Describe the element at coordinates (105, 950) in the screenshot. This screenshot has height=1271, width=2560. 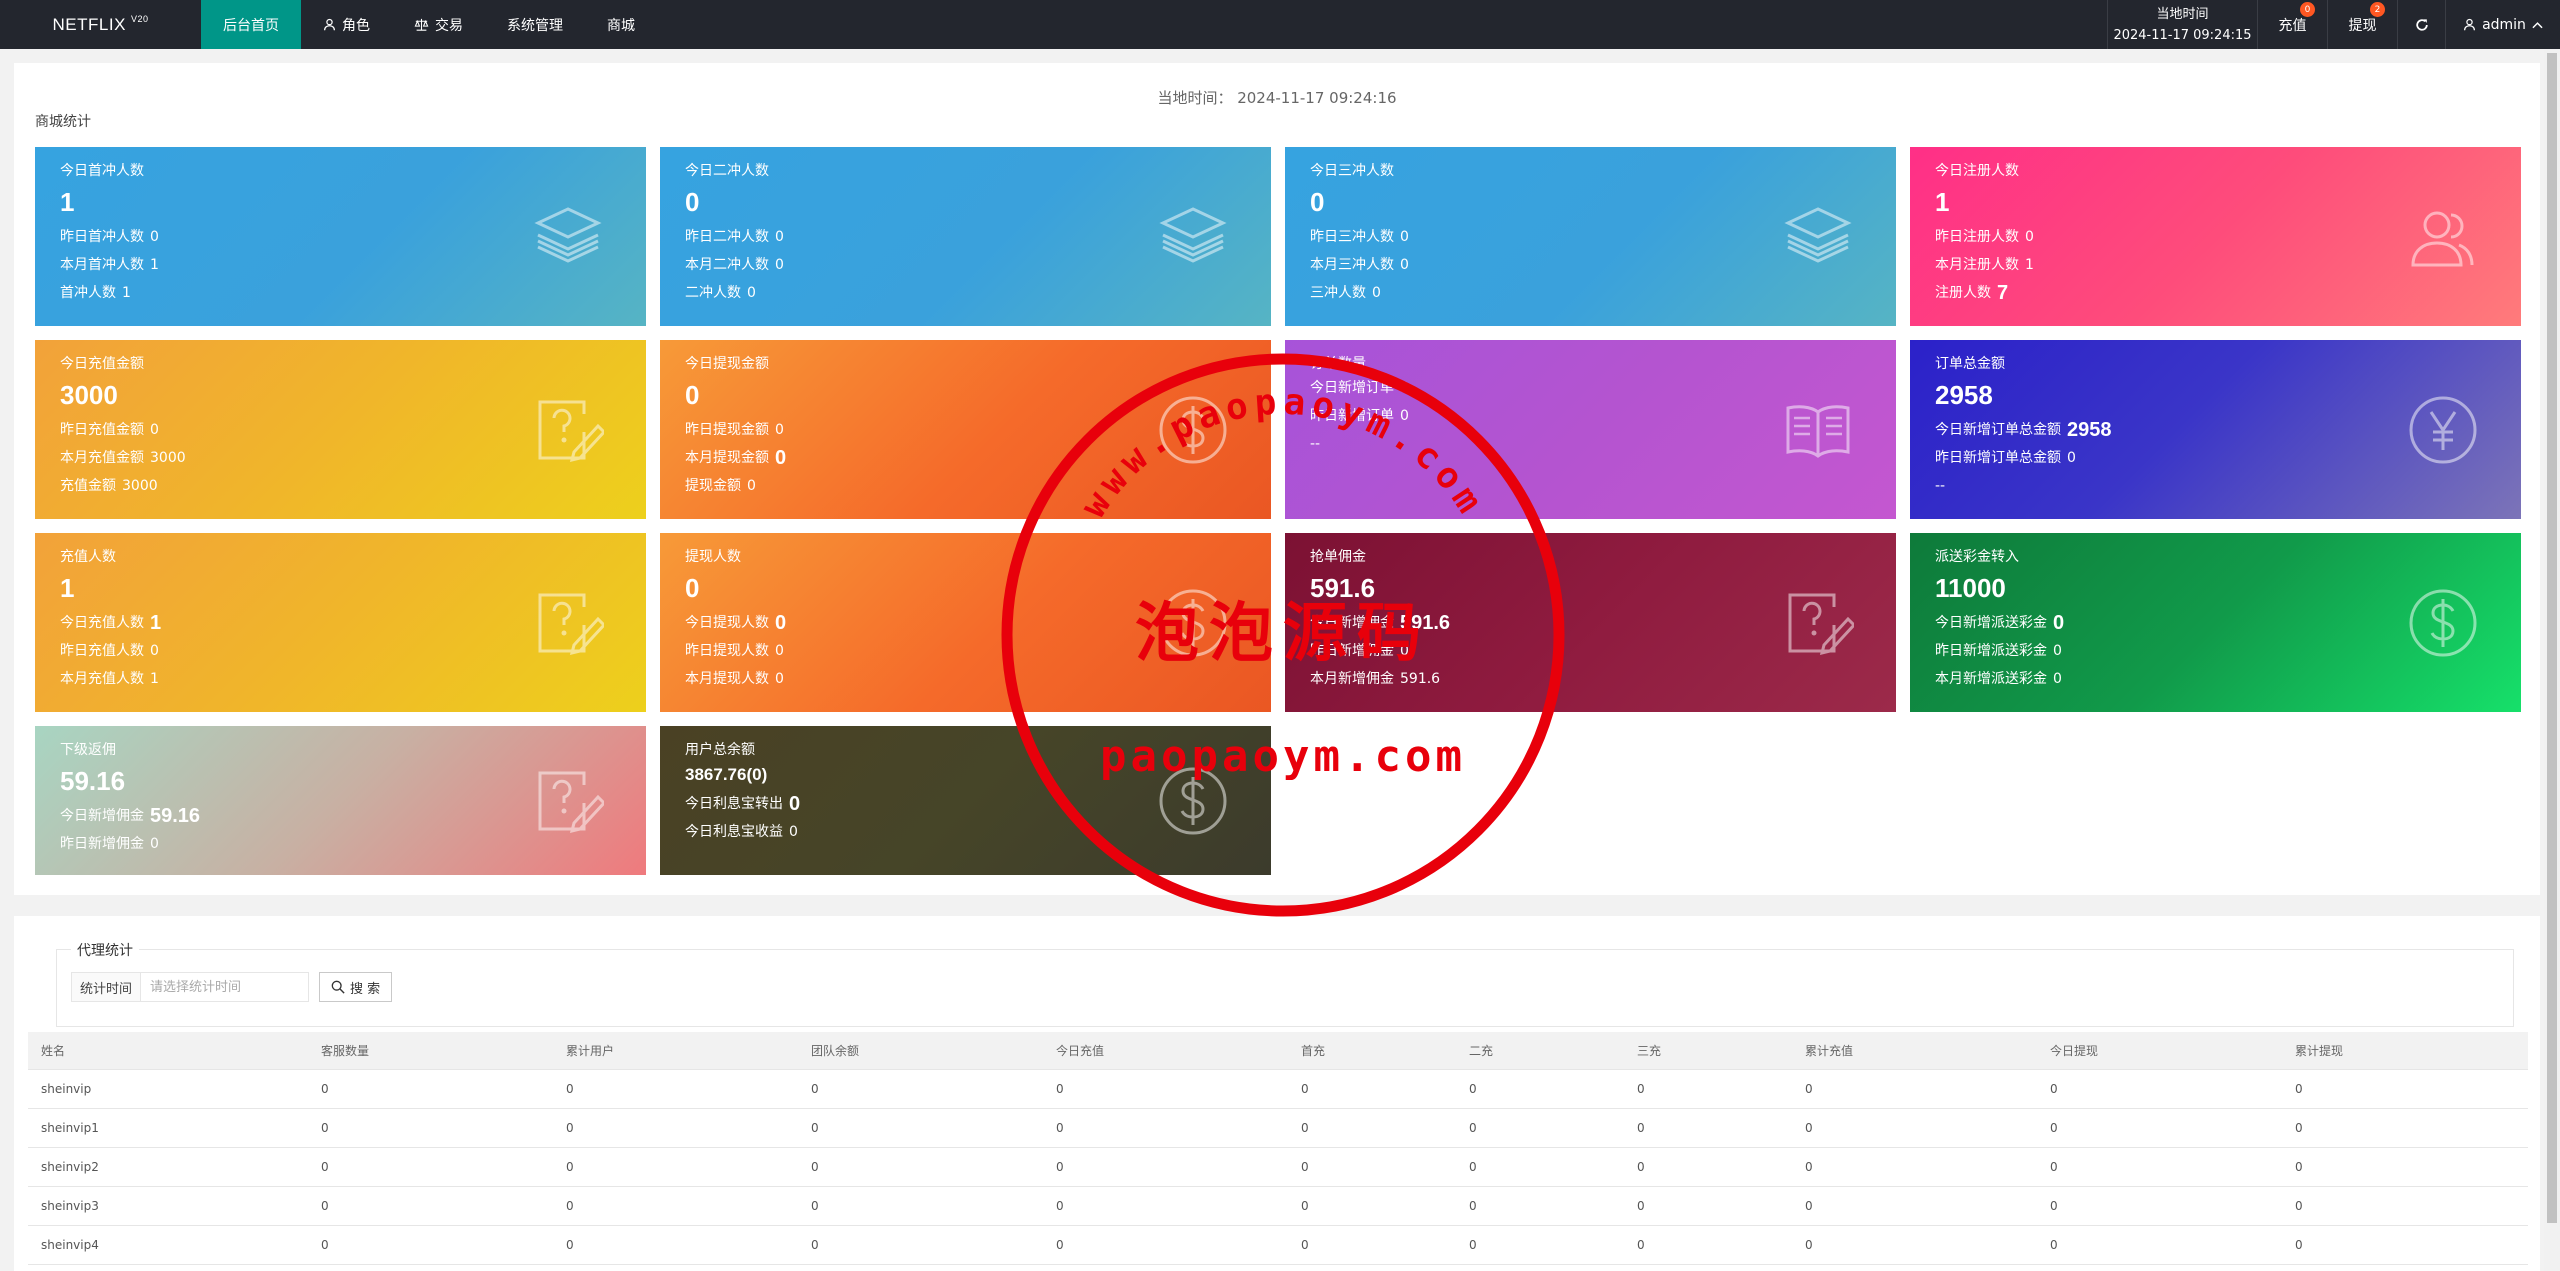
I see `agent-stats-legend: 代理统计` at that location.